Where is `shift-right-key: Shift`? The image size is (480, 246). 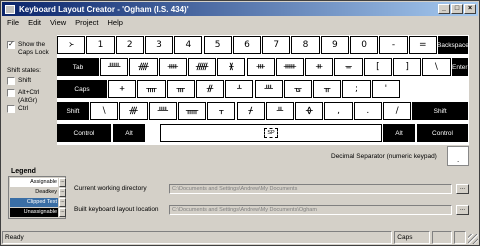
shift-right-key: Shift is located at coordinates (440, 111).